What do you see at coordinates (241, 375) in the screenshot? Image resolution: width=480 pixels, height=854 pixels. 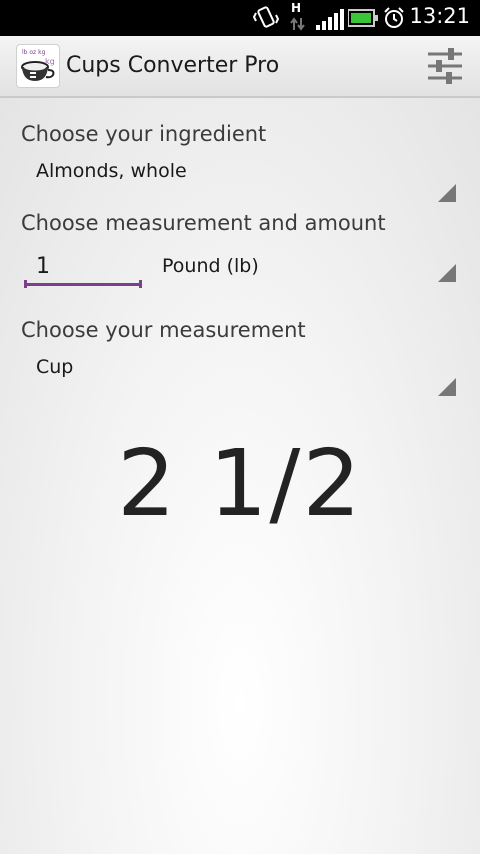 I see `target-unit-spinner: Cup` at bounding box center [241, 375].